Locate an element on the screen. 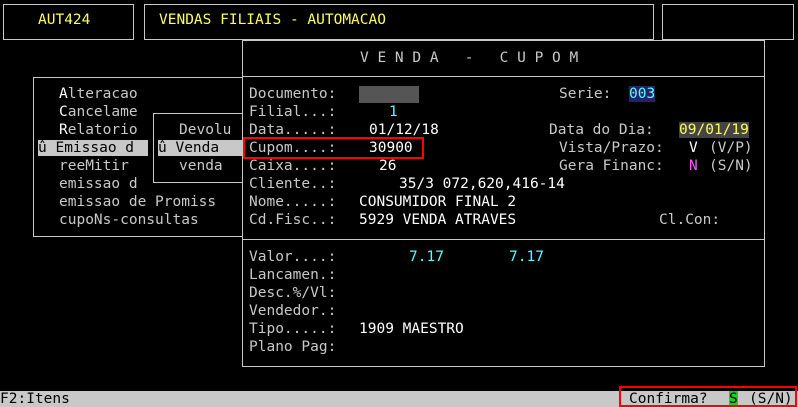 Image resolution: width=798 pixels, height=407 pixels. label-data: Data.....: is located at coordinates (293, 130).